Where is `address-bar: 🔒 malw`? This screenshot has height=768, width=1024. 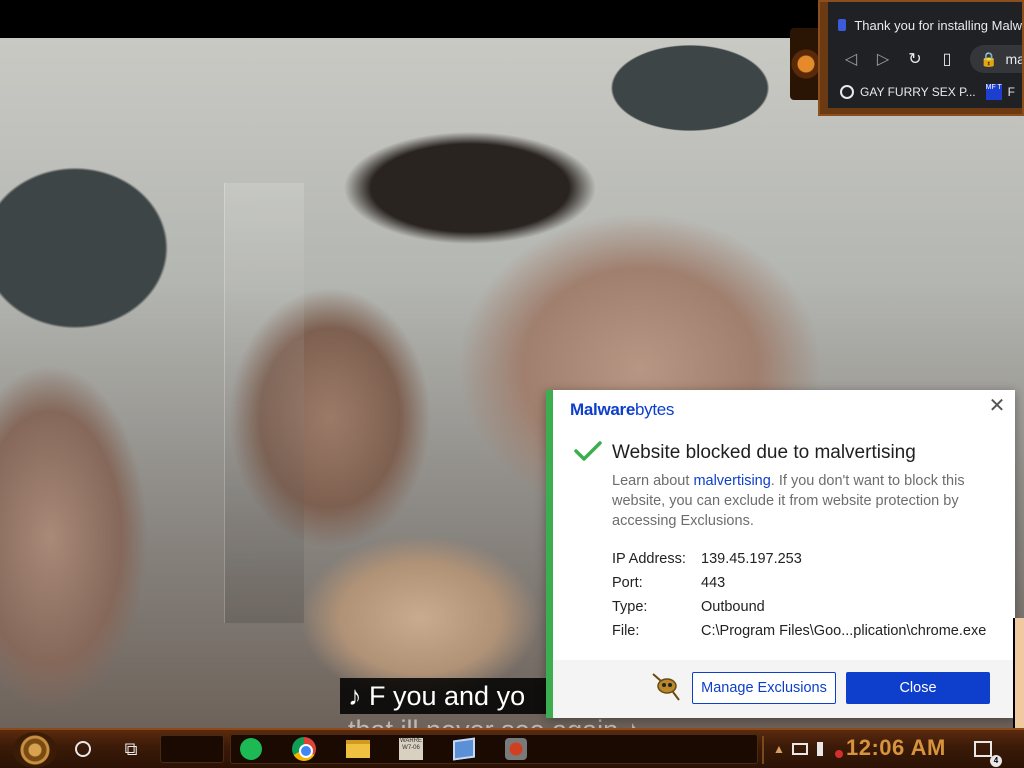
address-bar: 🔒 malw is located at coordinates (996, 59).